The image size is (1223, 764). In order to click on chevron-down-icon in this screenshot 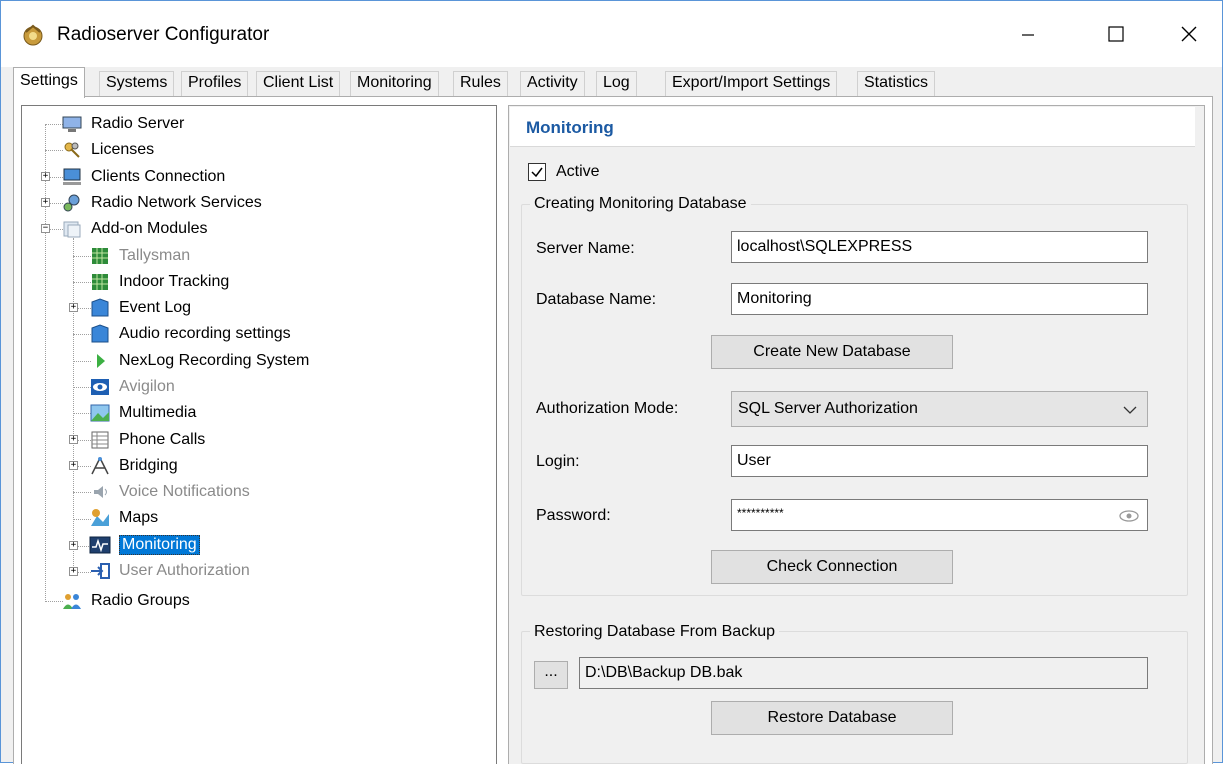, I will do `click(1130, 410)`.